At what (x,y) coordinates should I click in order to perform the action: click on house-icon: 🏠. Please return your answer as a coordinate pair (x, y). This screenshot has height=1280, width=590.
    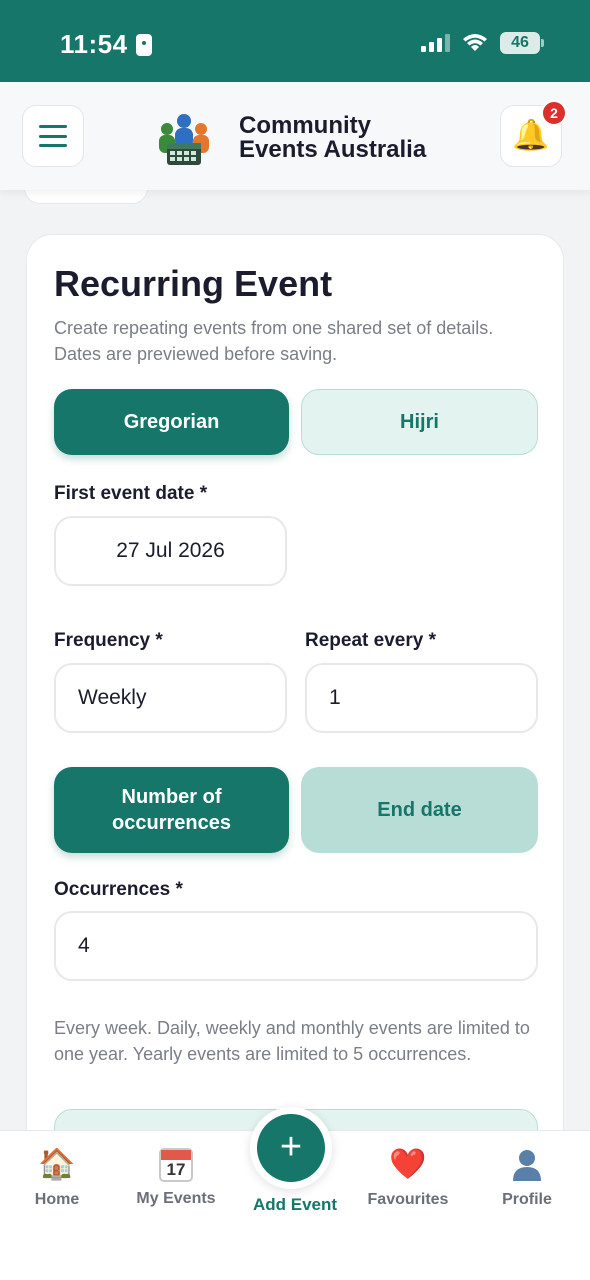
    Looking at the image, I should click on (57, 1164).